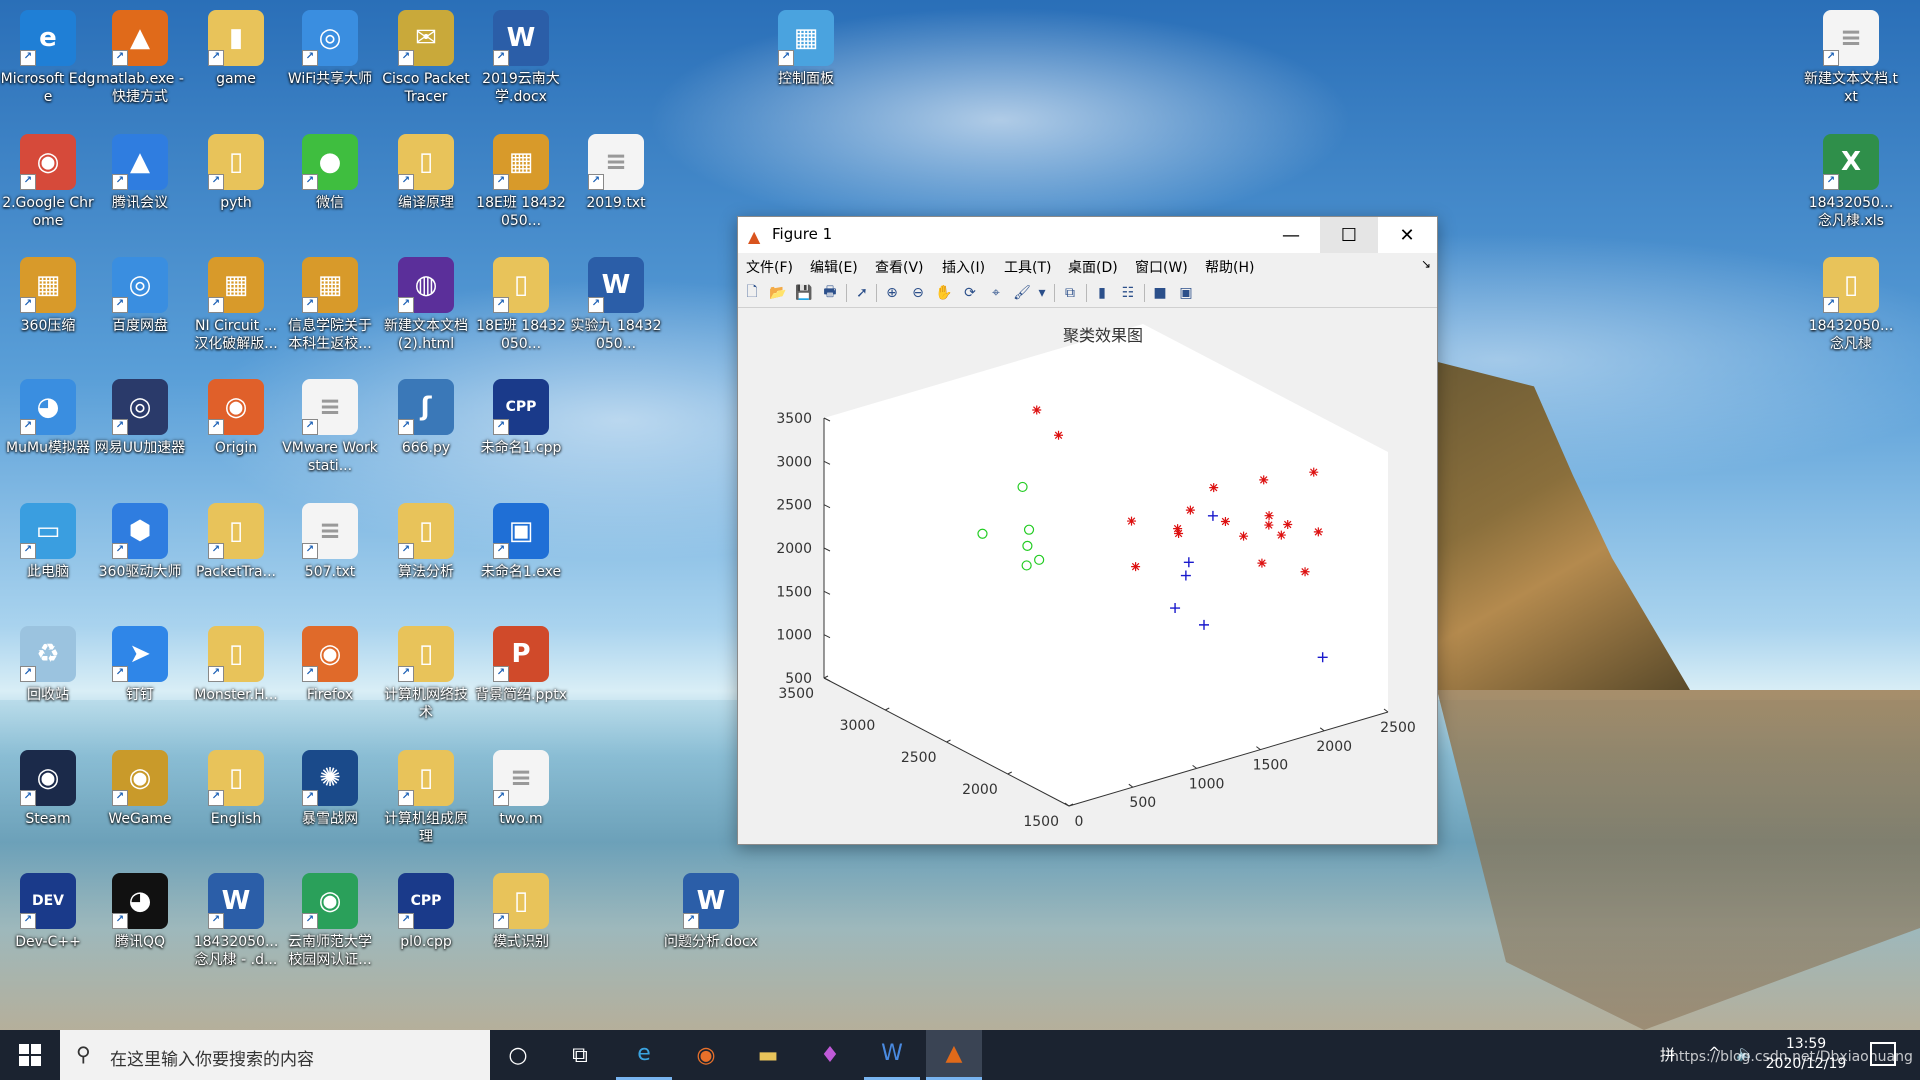 The image size is (1920, 1080). I want to click on desktop-icon: ▭ ↗ 此电脑, so click(48, 556).